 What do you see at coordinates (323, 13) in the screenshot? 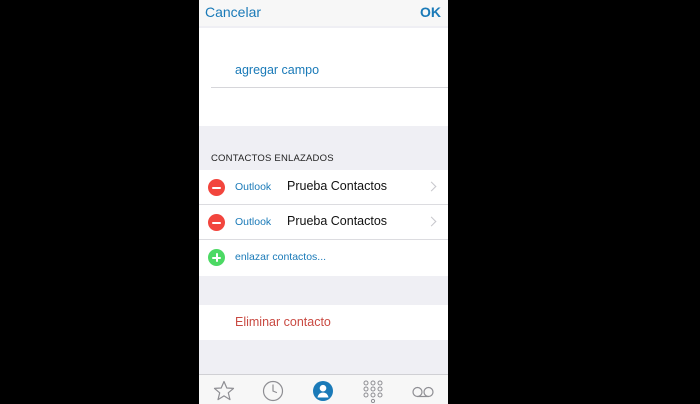
I see `navigation-bar: Cancelar OK` at bounding box center [323, 13].